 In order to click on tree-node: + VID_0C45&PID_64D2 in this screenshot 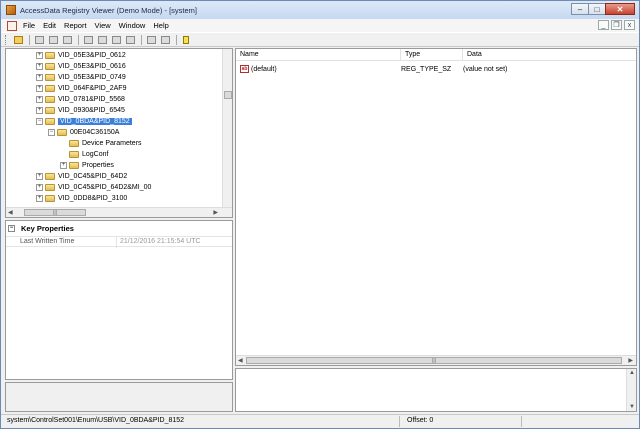, I will do `click(81, 176)`.